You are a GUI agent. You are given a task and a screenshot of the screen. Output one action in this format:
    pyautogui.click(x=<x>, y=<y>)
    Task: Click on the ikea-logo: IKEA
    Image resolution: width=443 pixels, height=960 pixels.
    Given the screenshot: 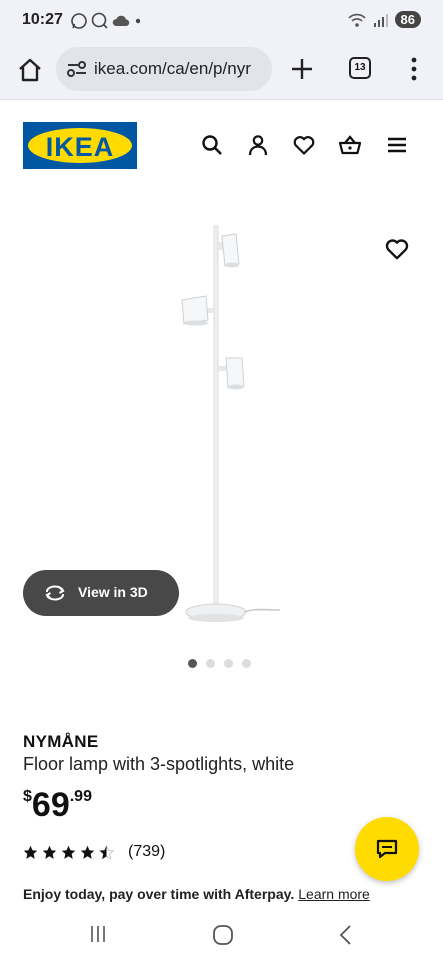 What is the action you would take?
    pyautogui.click(x=80, y=145)
    